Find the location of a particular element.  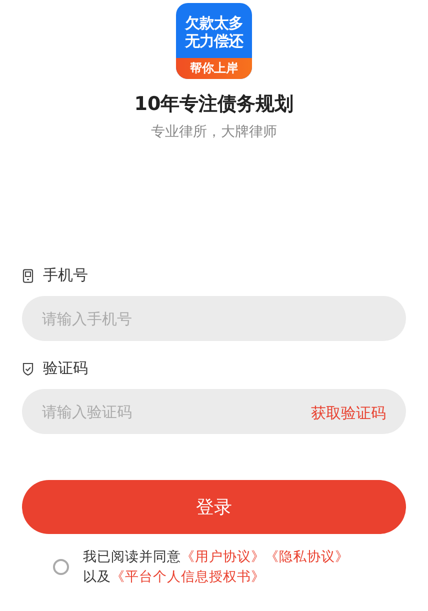

login-button: 登录 is located at coordinates (214, 507).